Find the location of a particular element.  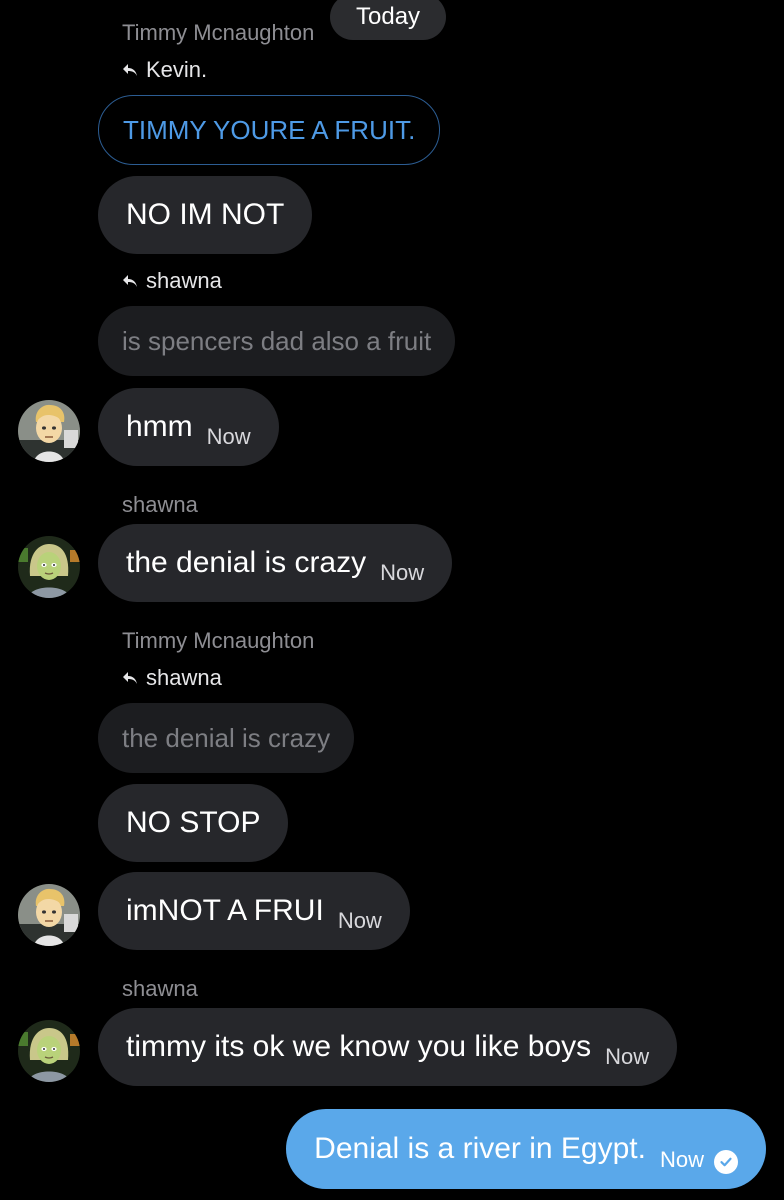

message-text: timmy its ok we know you like boys is located at coordinates (359, 1046).